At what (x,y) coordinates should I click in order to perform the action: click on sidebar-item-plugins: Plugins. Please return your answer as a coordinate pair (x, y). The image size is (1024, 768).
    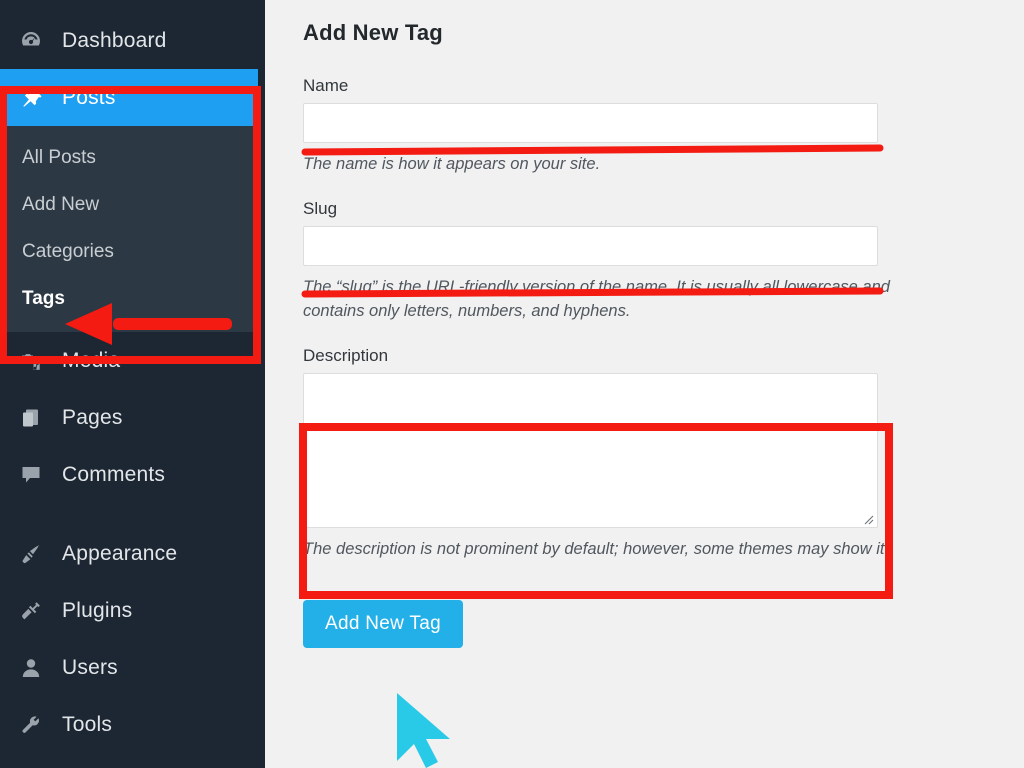
    Looking at the image, I should click on (132, 610).